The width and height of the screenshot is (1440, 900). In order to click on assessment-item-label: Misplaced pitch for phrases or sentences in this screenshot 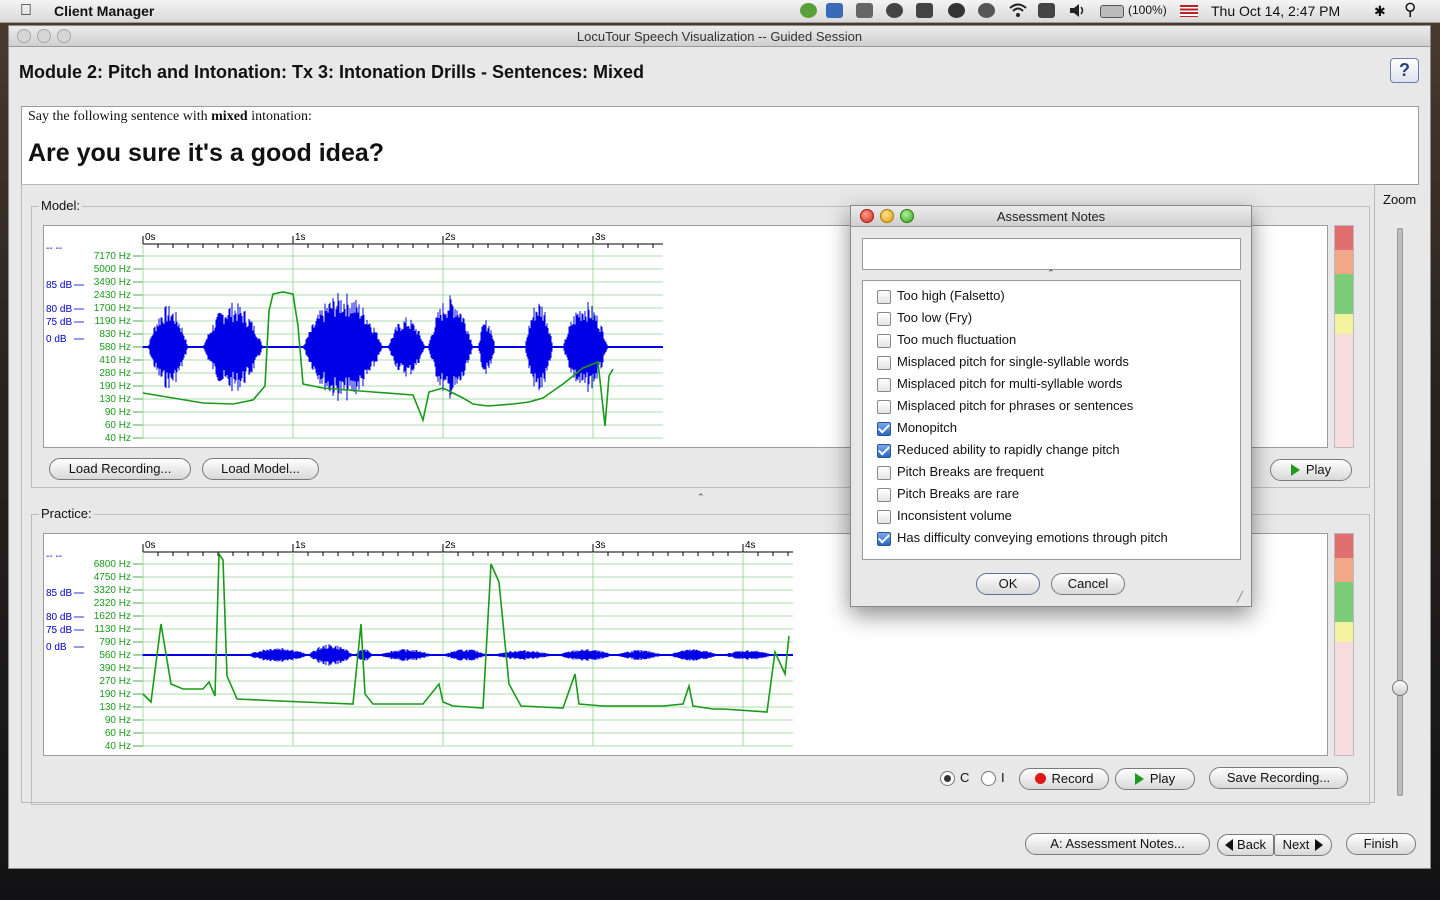, I will do `click(1015, 405)`.